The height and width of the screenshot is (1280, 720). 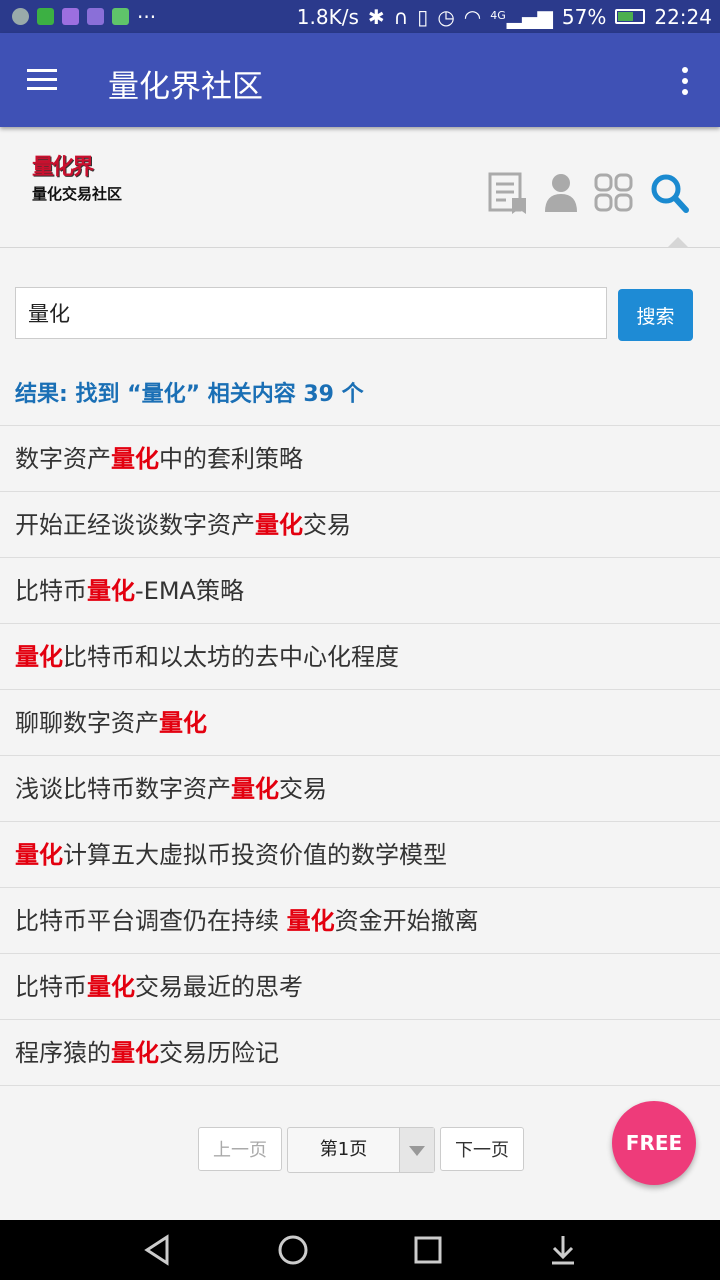 I want to click on prev-page-button: 上一页, so click(x=240, y=1149).